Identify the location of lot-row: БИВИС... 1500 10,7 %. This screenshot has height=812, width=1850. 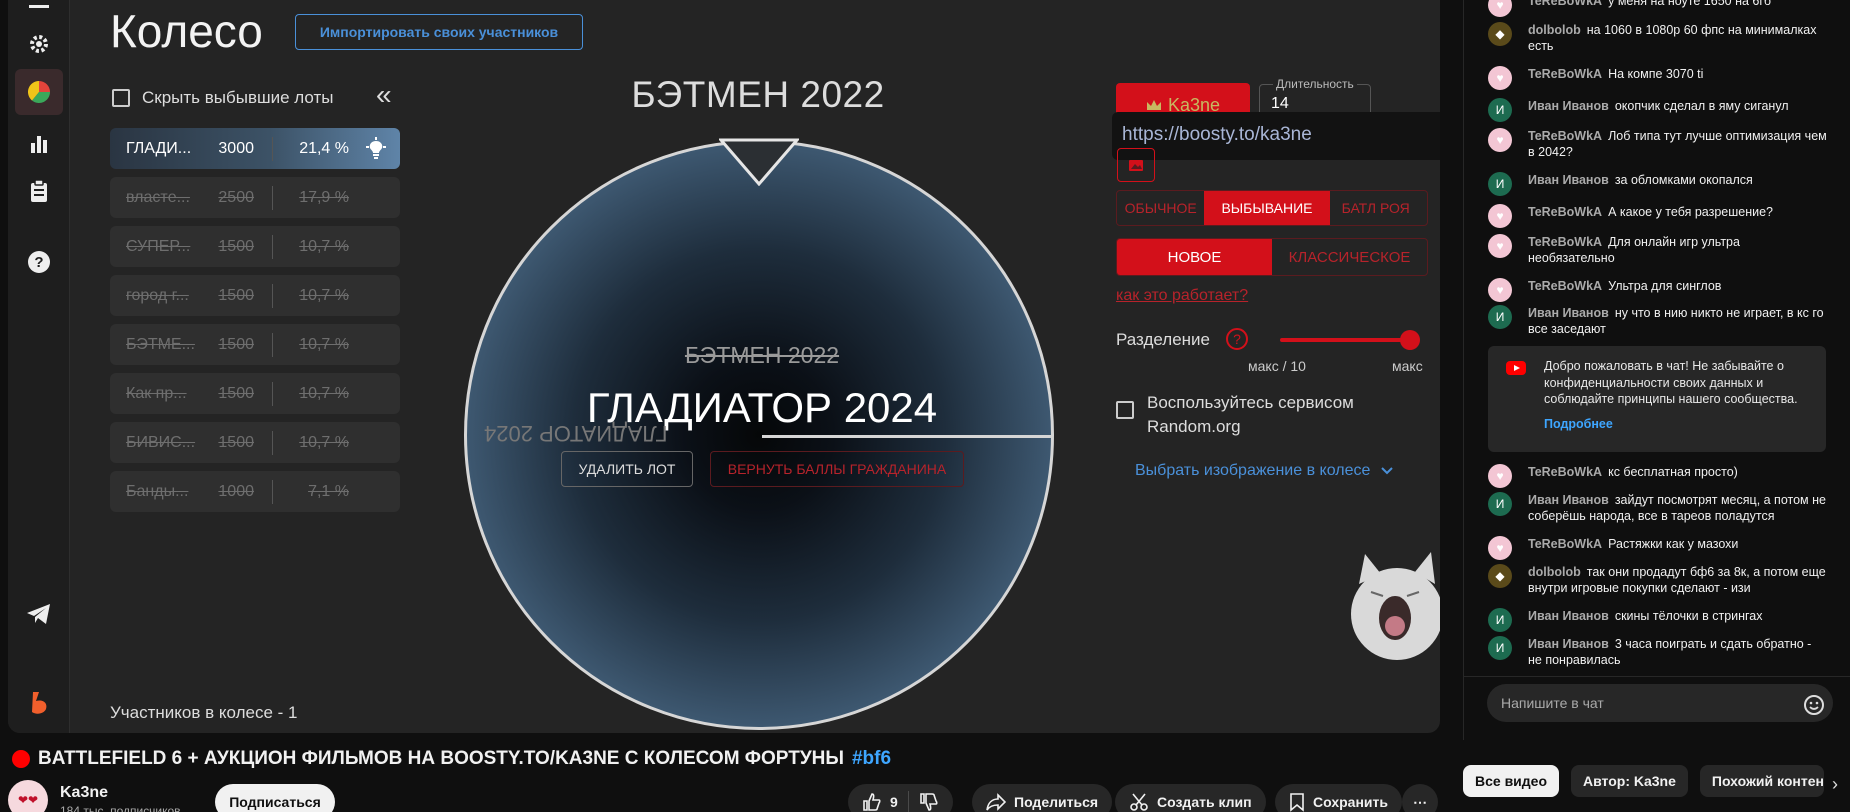
(255, 442).